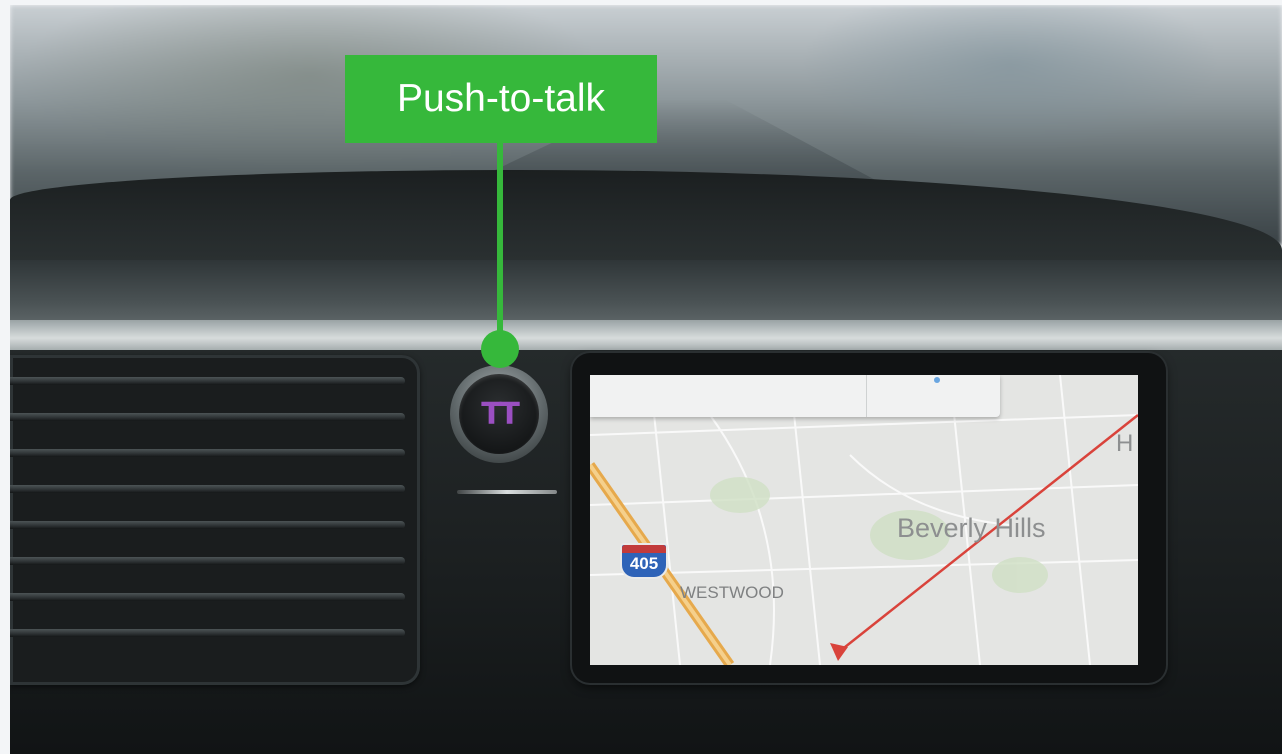 The height and width of the screenshot is (754, 1282). I want to click on callout-label: Push-to-talk, so click(501, 98).